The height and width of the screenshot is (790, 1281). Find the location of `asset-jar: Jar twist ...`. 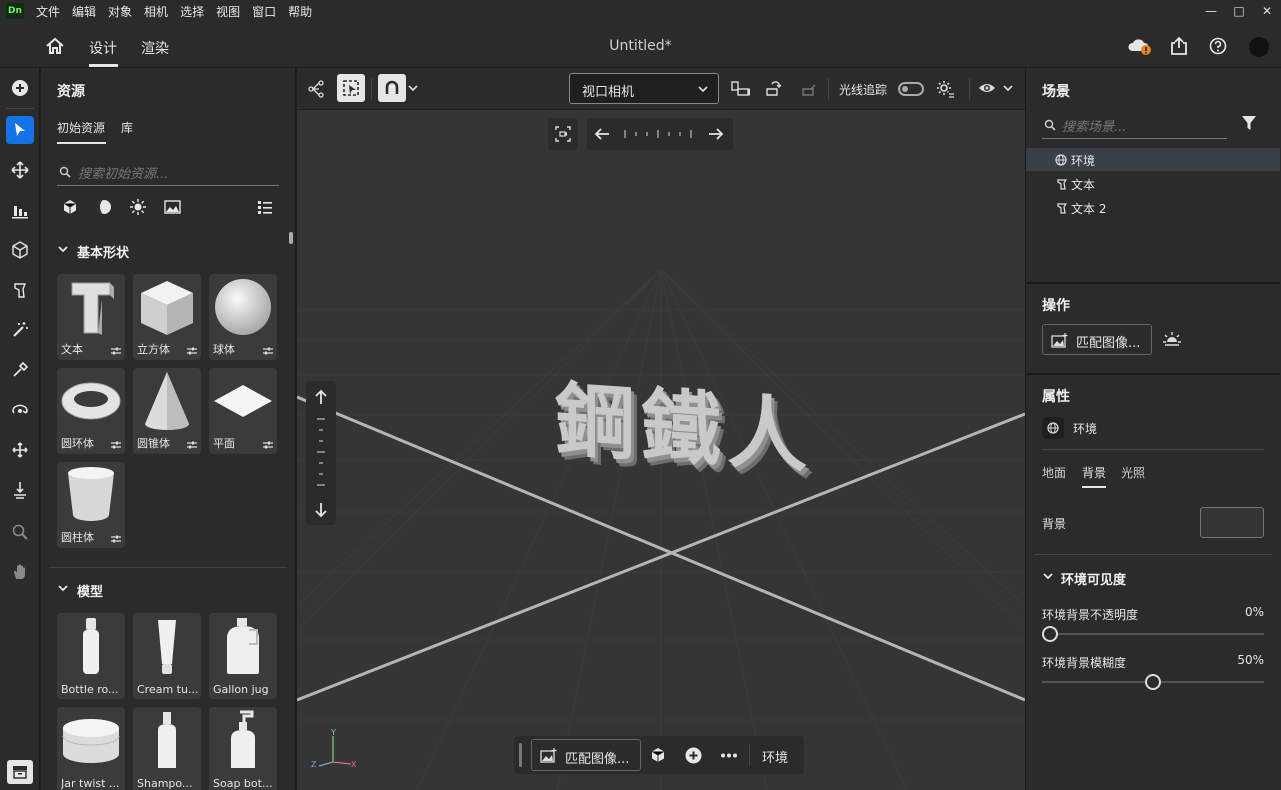

asset-jar: Jar twist ... is located at coordinates (91, 748).